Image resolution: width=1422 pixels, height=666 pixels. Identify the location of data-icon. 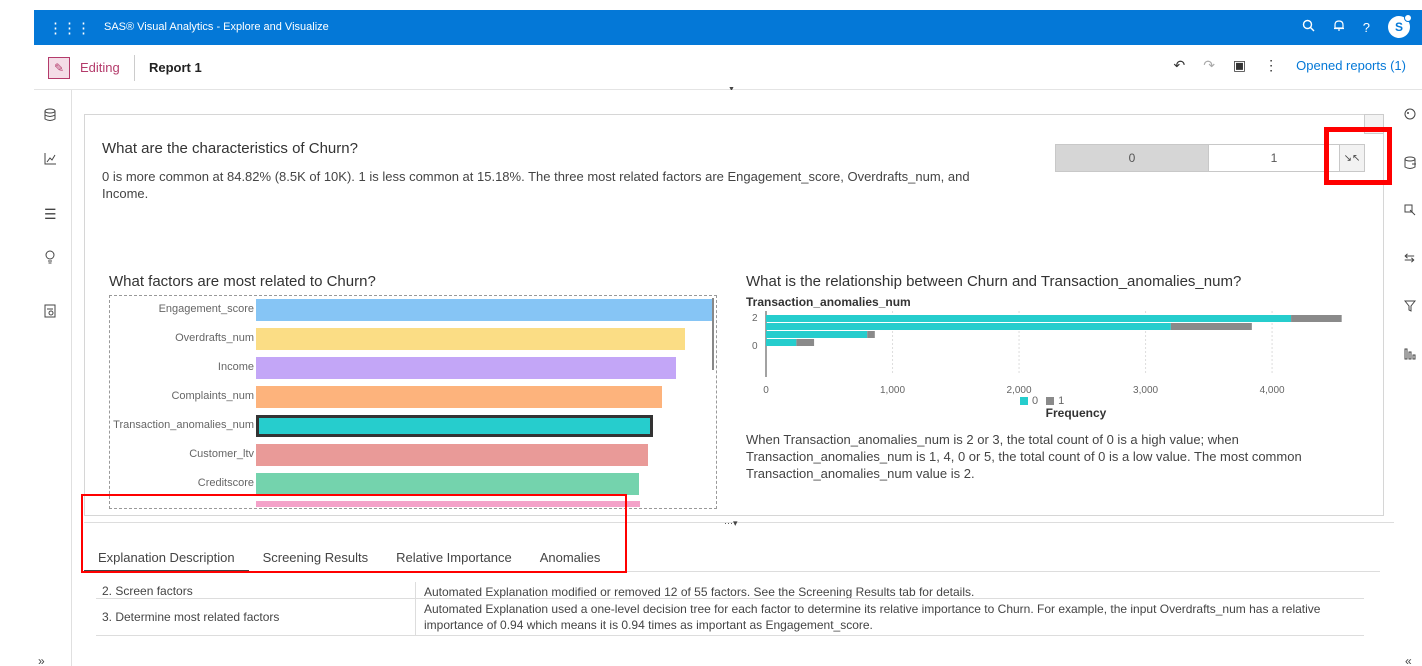
(50, 116).